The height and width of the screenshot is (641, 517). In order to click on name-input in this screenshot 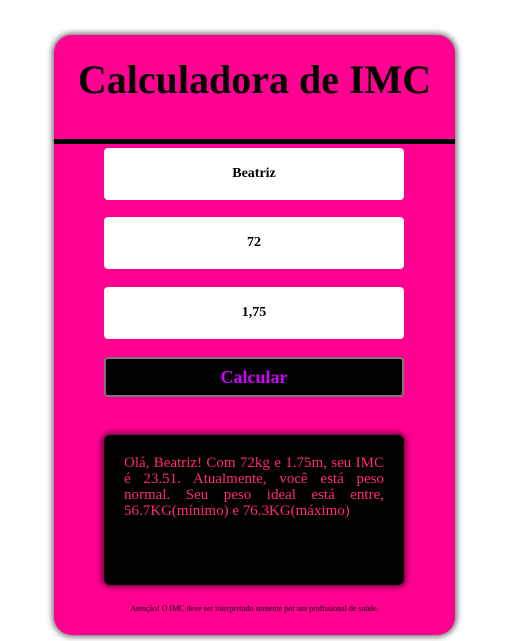, I will do `click(254, 174)`.